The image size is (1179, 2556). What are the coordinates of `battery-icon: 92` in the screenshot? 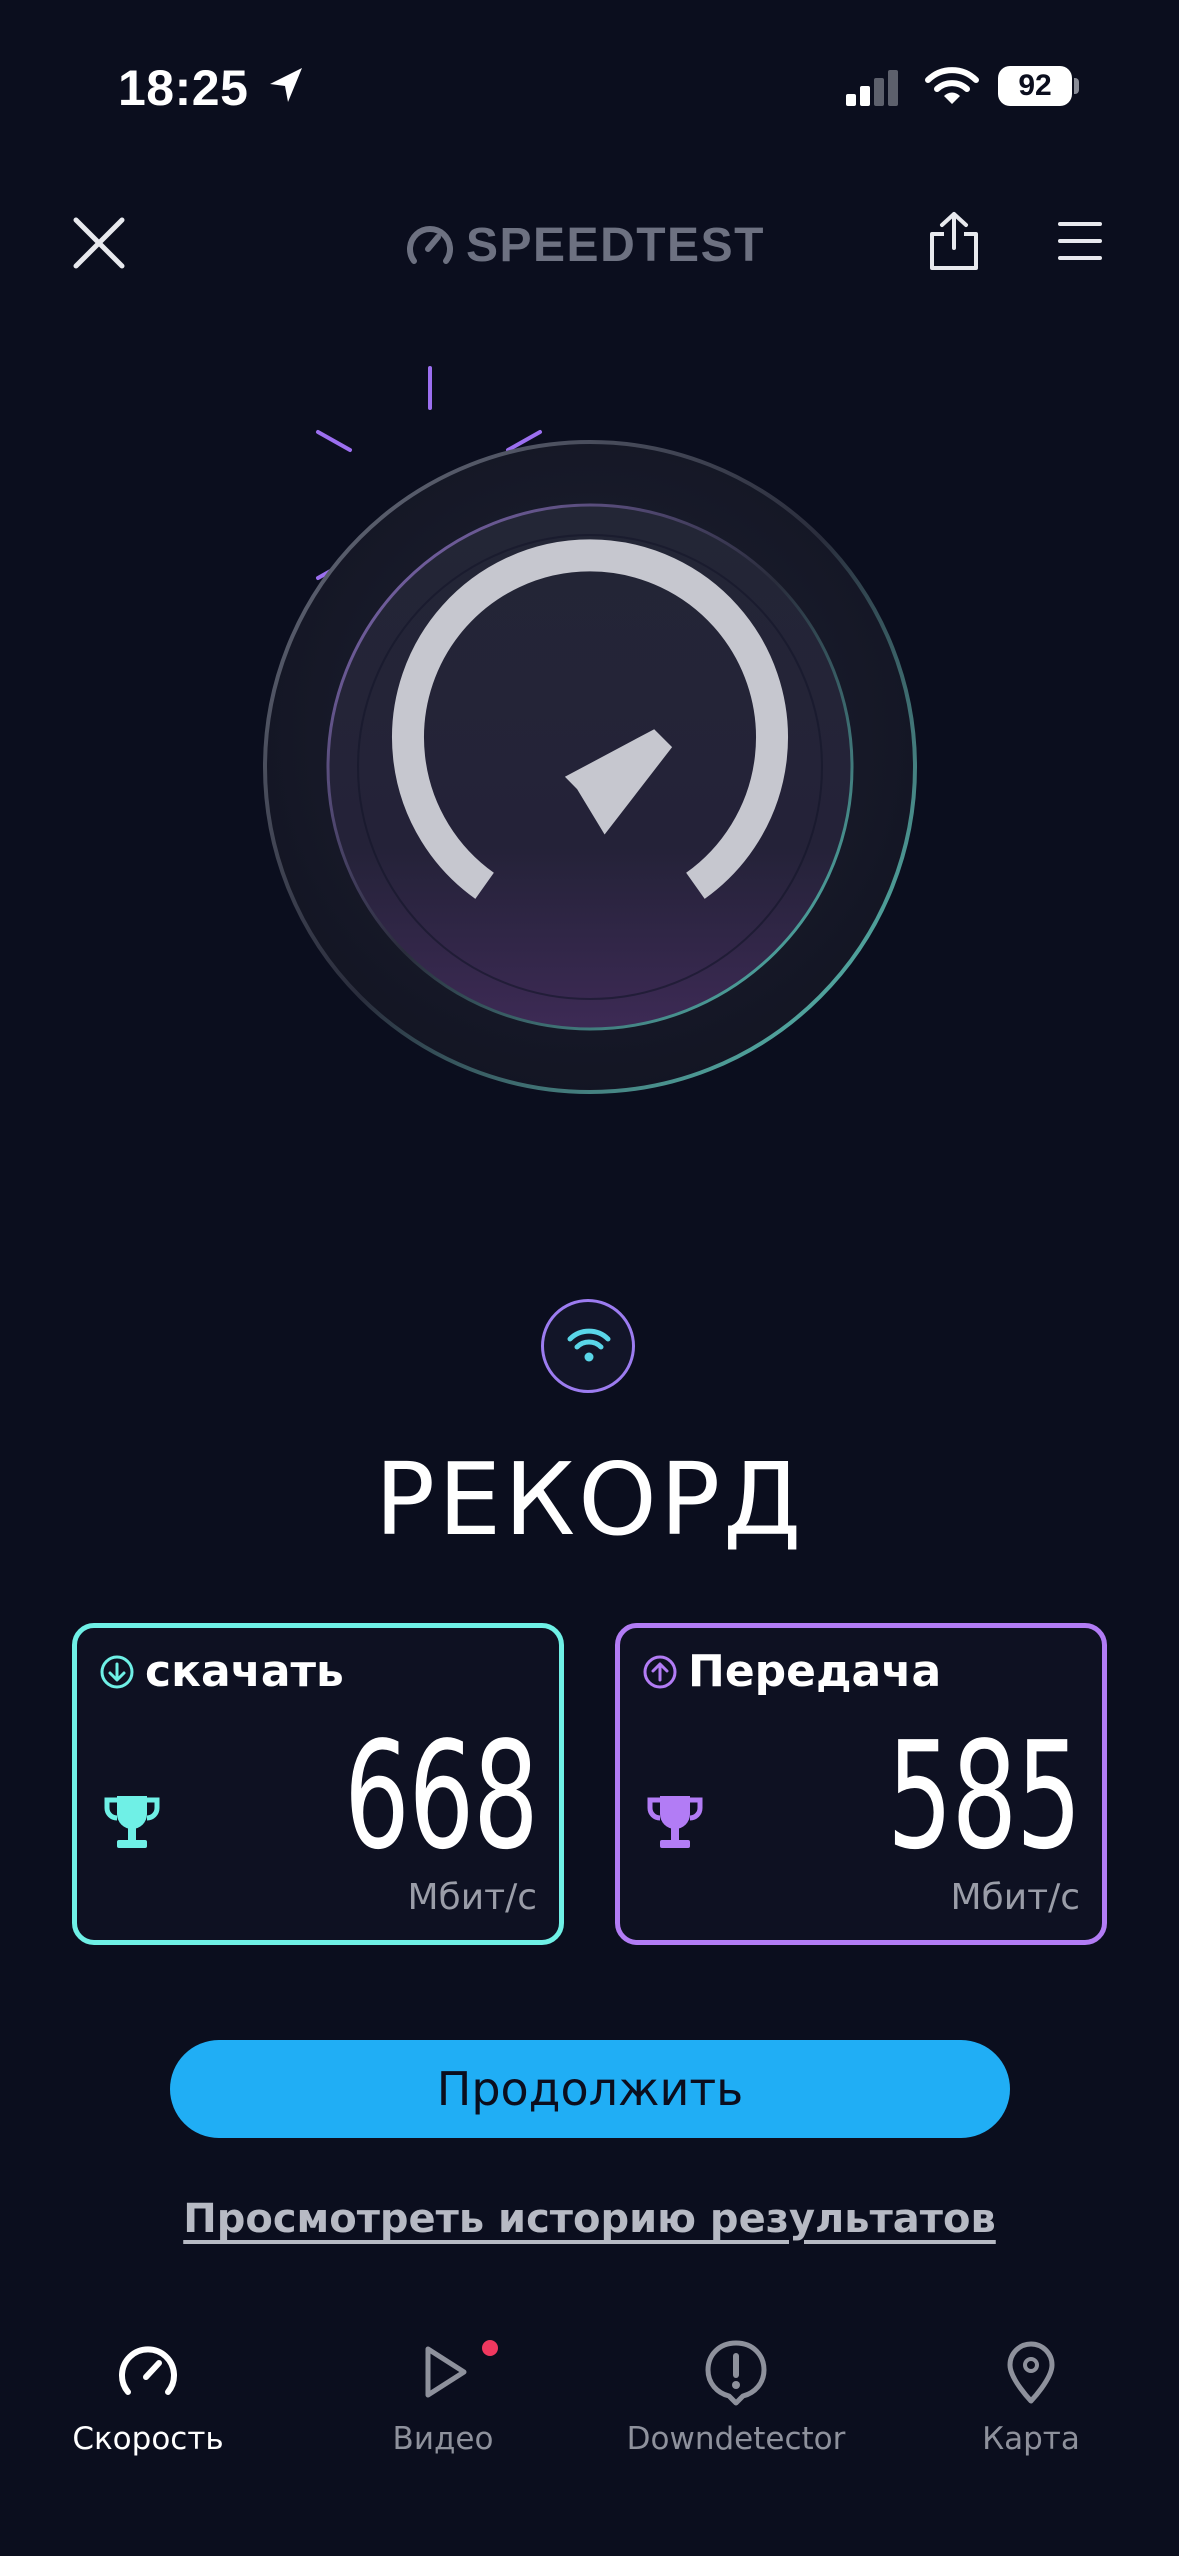 It's located at (1035, 86).